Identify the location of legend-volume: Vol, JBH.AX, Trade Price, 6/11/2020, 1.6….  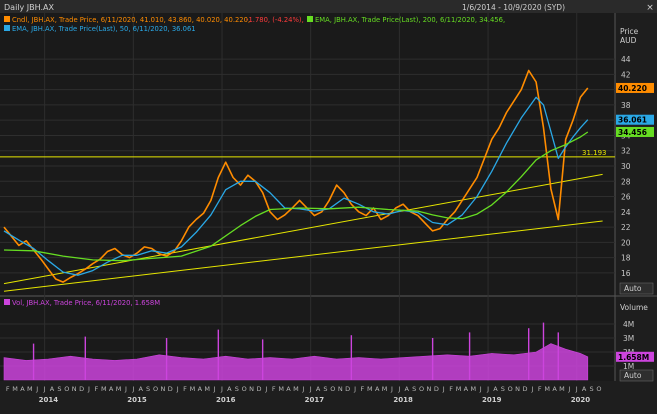
(86, 303).